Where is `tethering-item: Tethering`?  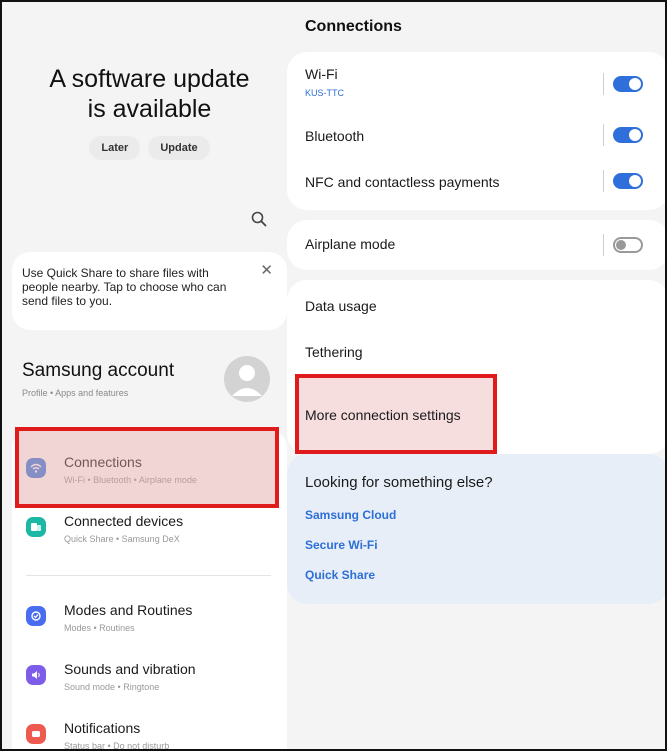
tethering-item: Tethering is located at coordinates (334, 352).